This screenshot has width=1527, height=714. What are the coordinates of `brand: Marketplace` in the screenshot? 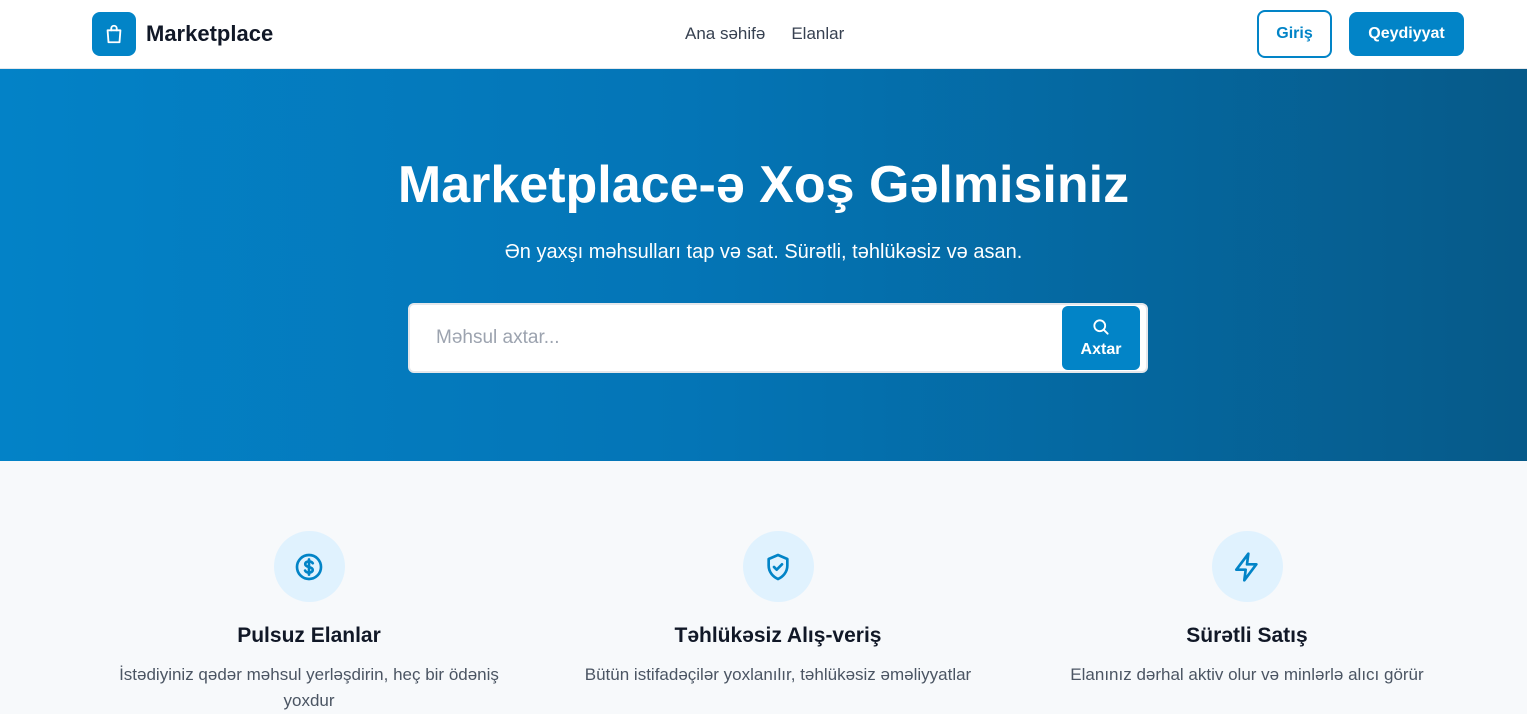 It's located at (182, 34).